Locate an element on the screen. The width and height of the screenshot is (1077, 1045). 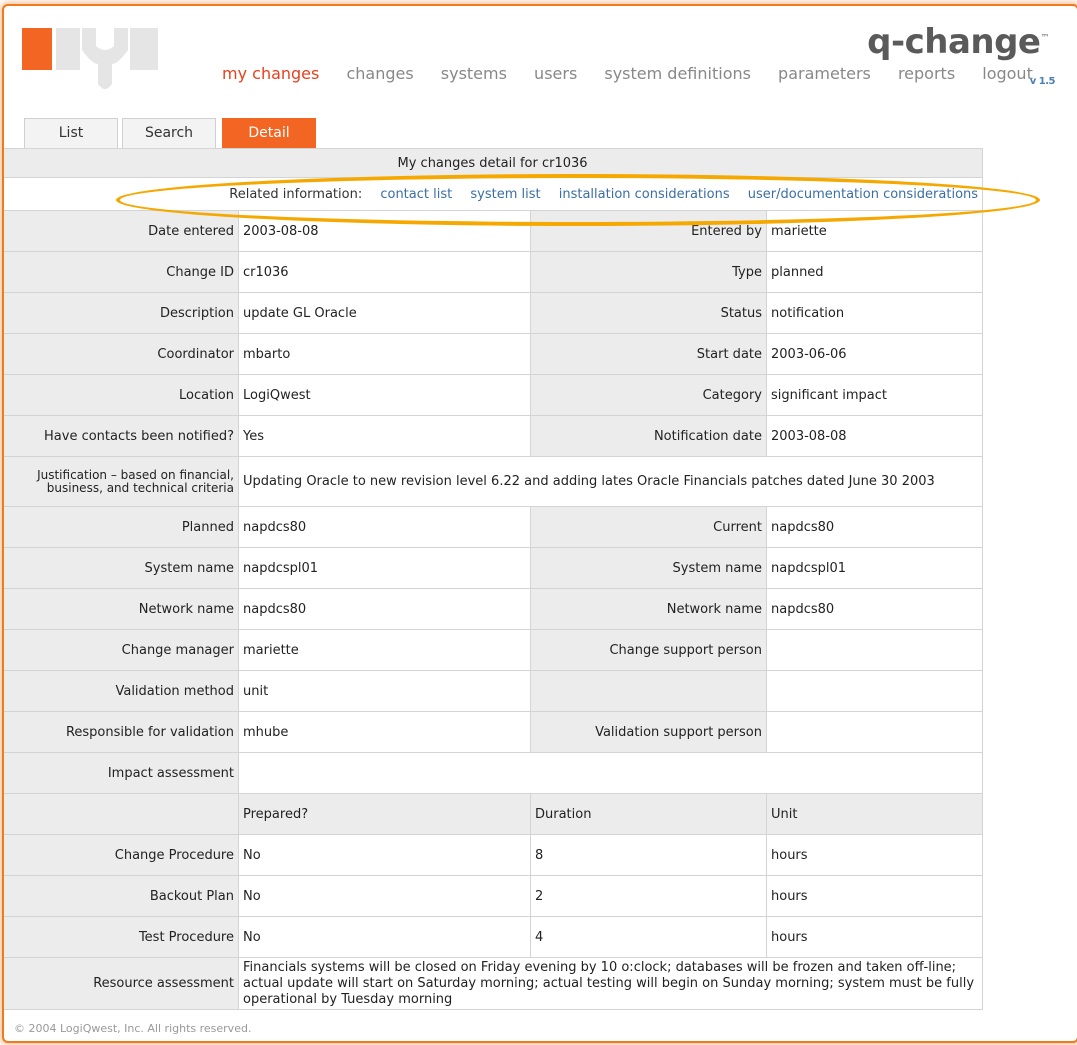
label-change-procedure: Change Procedure is located at coordinates (121, 855).